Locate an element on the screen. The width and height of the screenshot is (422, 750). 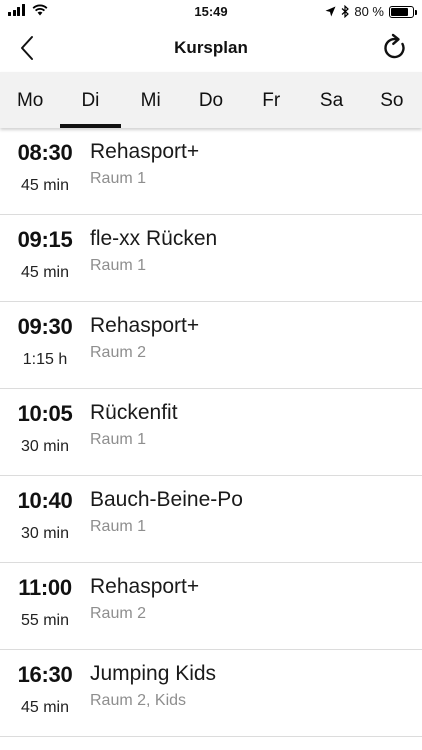
tab-thursday: Do is located at coordinates (211, 100).